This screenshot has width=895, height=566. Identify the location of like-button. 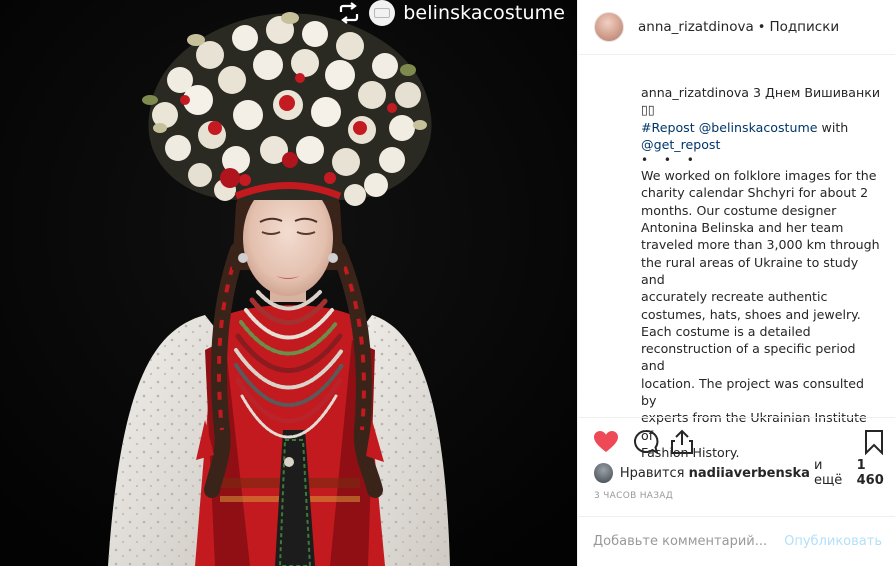
(606, 442).